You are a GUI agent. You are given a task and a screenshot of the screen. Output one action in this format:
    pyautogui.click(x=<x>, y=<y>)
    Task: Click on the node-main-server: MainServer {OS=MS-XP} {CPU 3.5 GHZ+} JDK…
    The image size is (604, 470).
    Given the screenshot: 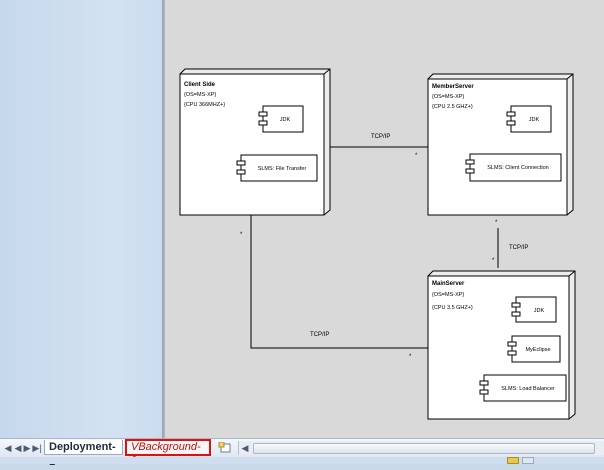 What is the action you would take?
    pyautogui.click(x=501, y=345)
    